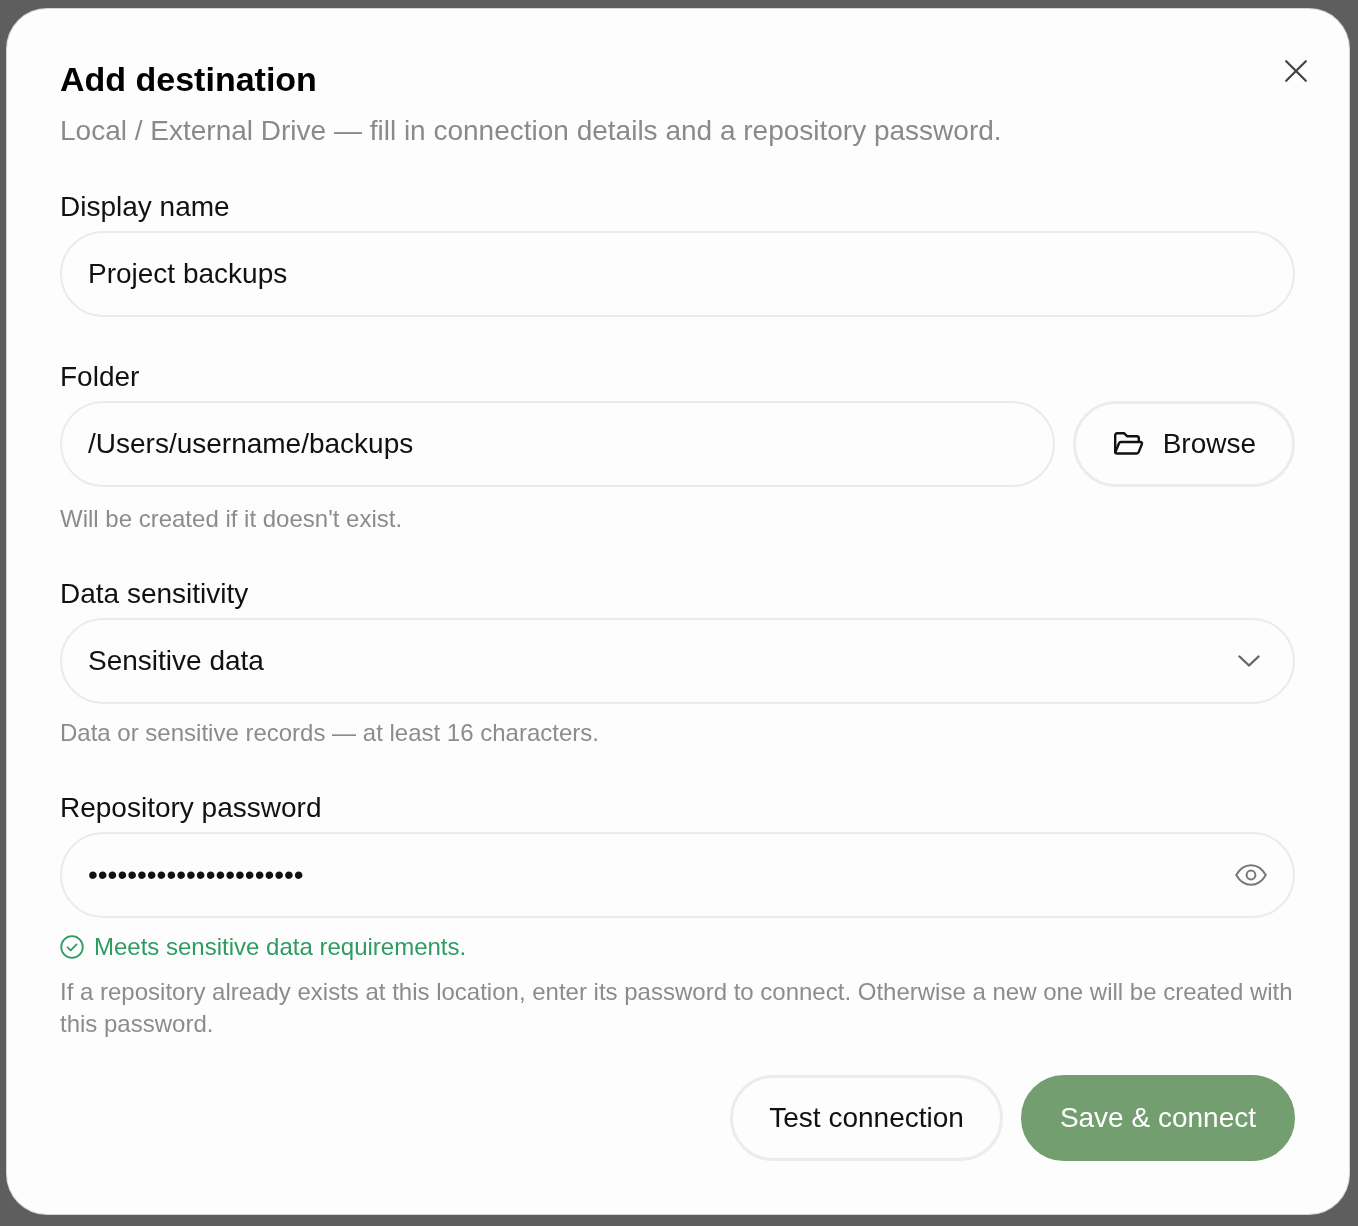  Describe the element at coordinates (191, 808) in the screenshot. I see `field-label: Repository password` at that location.